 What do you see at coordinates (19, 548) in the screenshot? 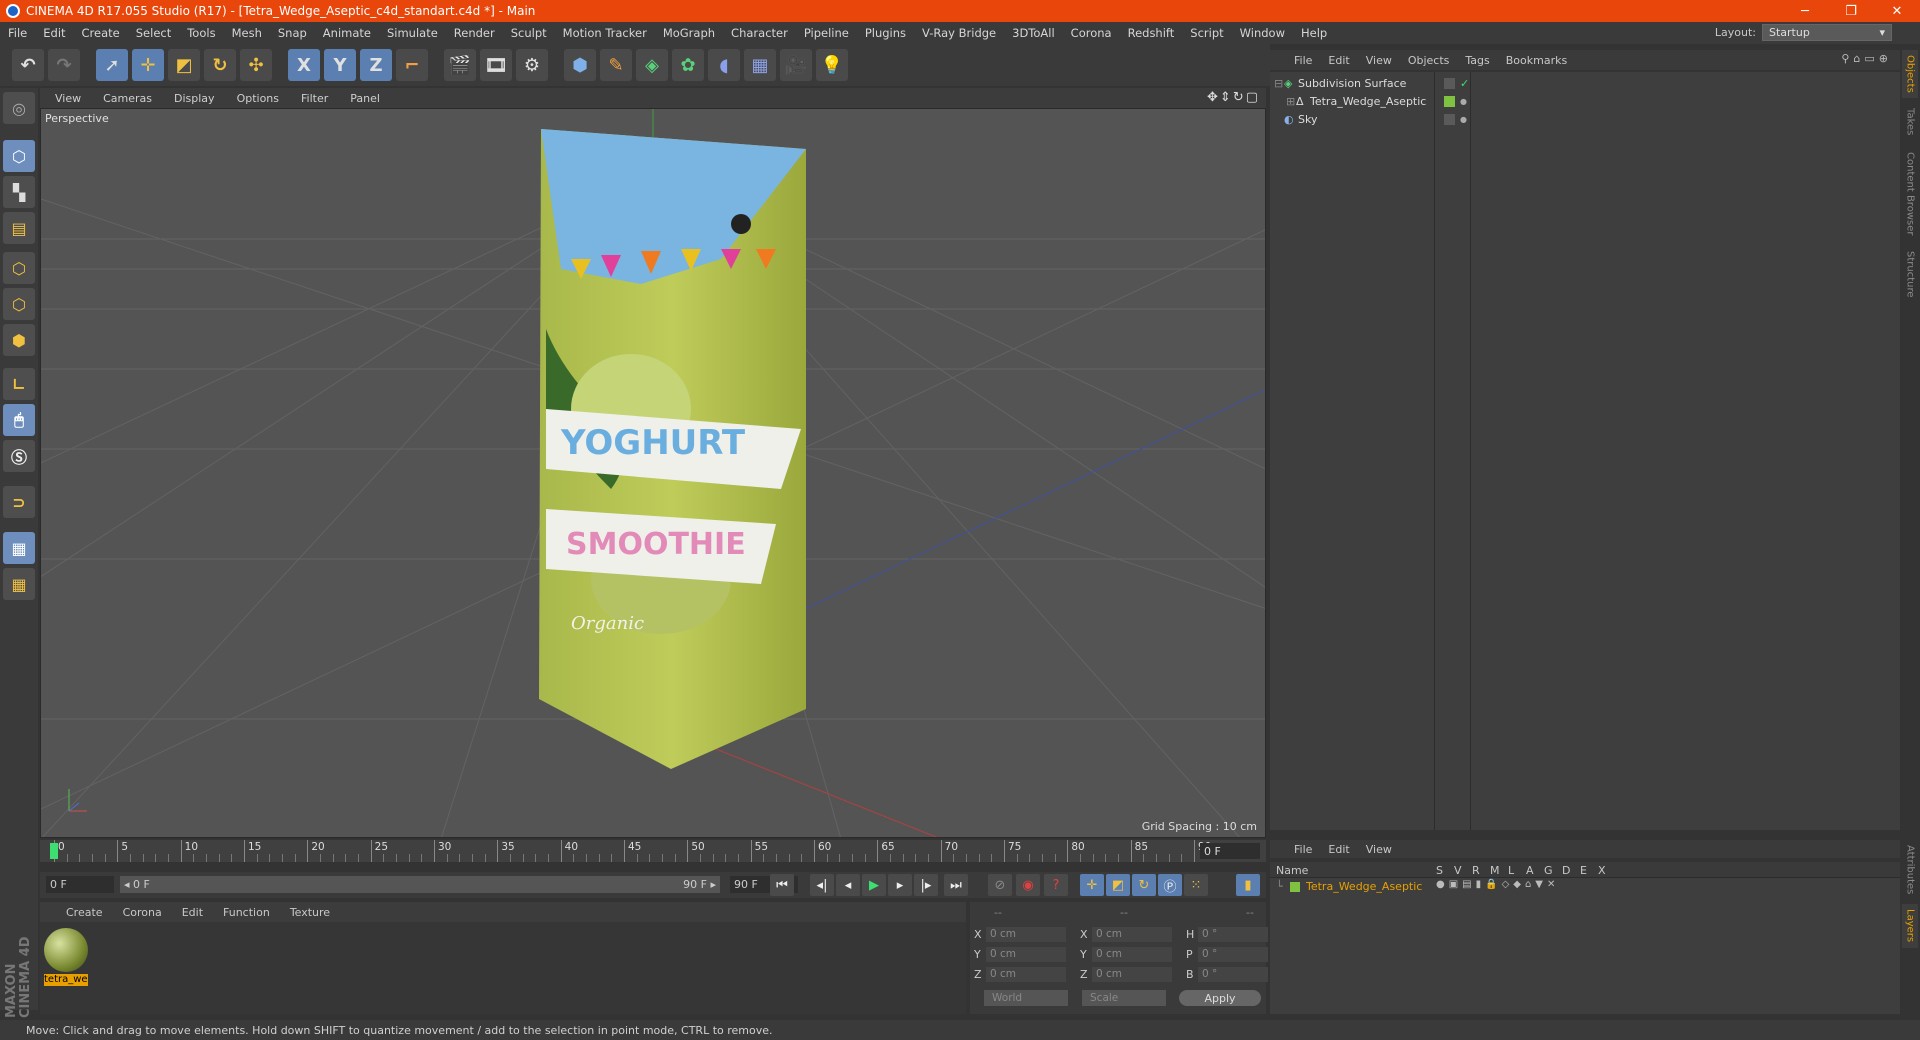
I see `locked-workplane-icon: ▦` at bounding box center [19, 548].